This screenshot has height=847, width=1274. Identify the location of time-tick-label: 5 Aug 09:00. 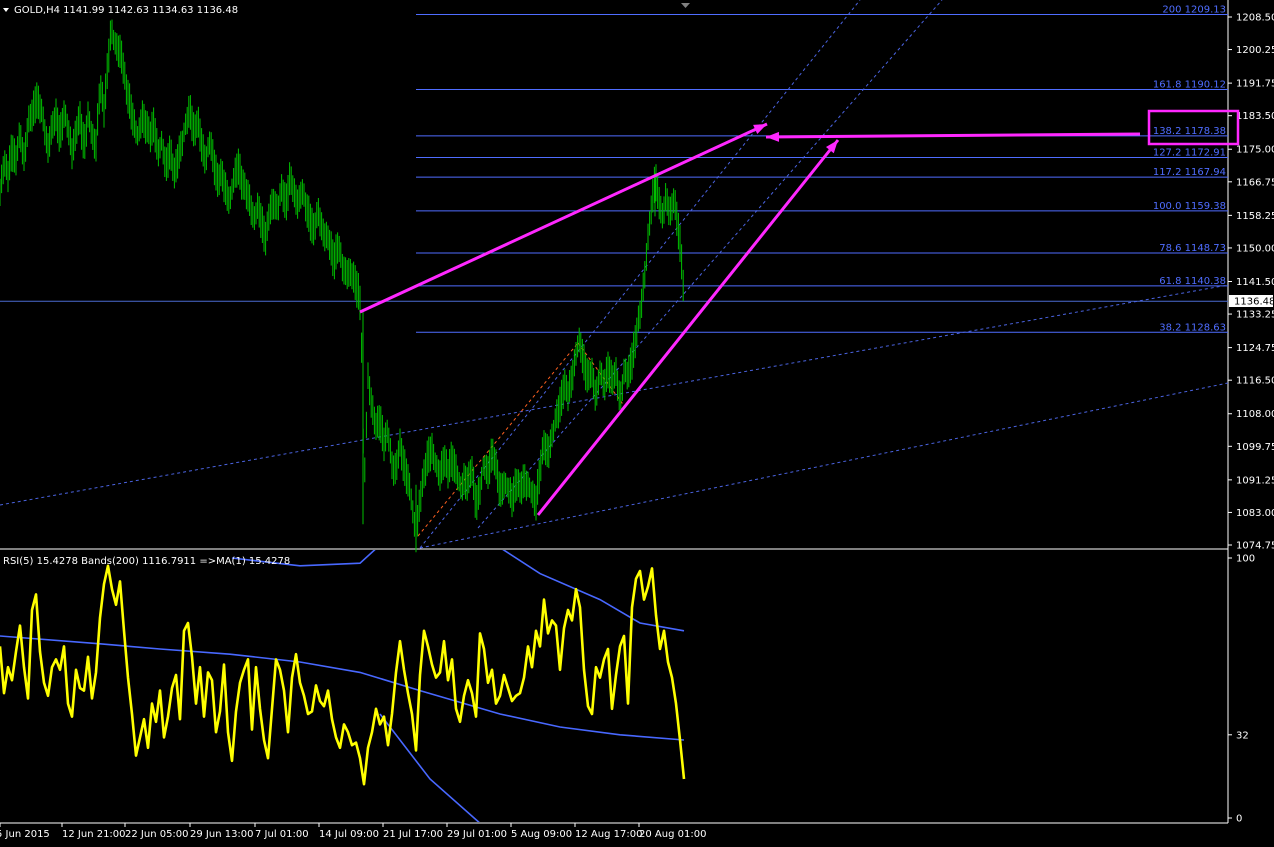
(541, 834).